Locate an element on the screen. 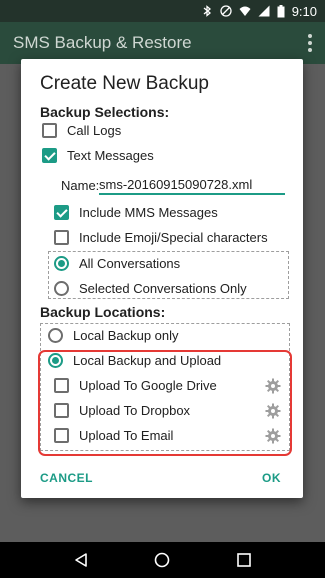 The image size is (325, 578). navigation-bar is located at coordinates (162, 560).